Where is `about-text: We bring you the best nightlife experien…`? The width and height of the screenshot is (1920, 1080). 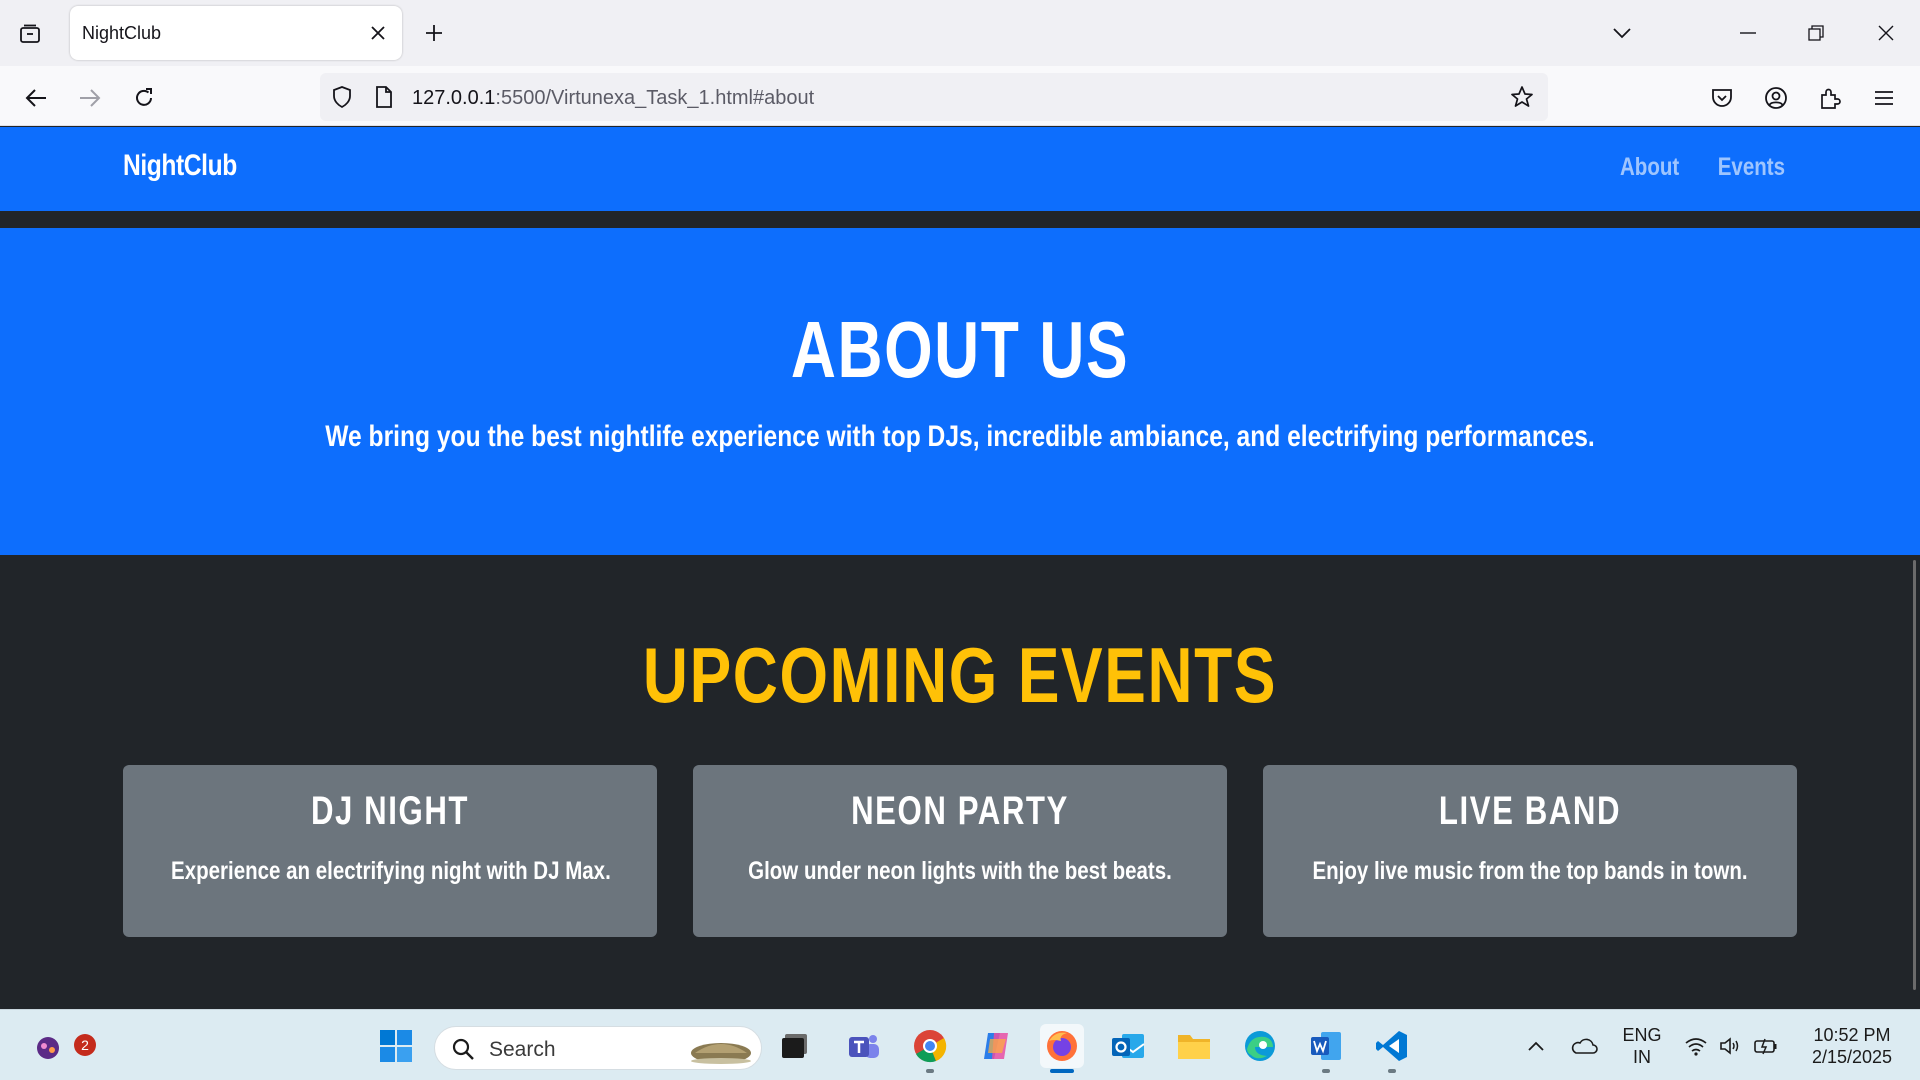
about-text: We bring you the best nightlife experien… is located at coordinates (960, 436).